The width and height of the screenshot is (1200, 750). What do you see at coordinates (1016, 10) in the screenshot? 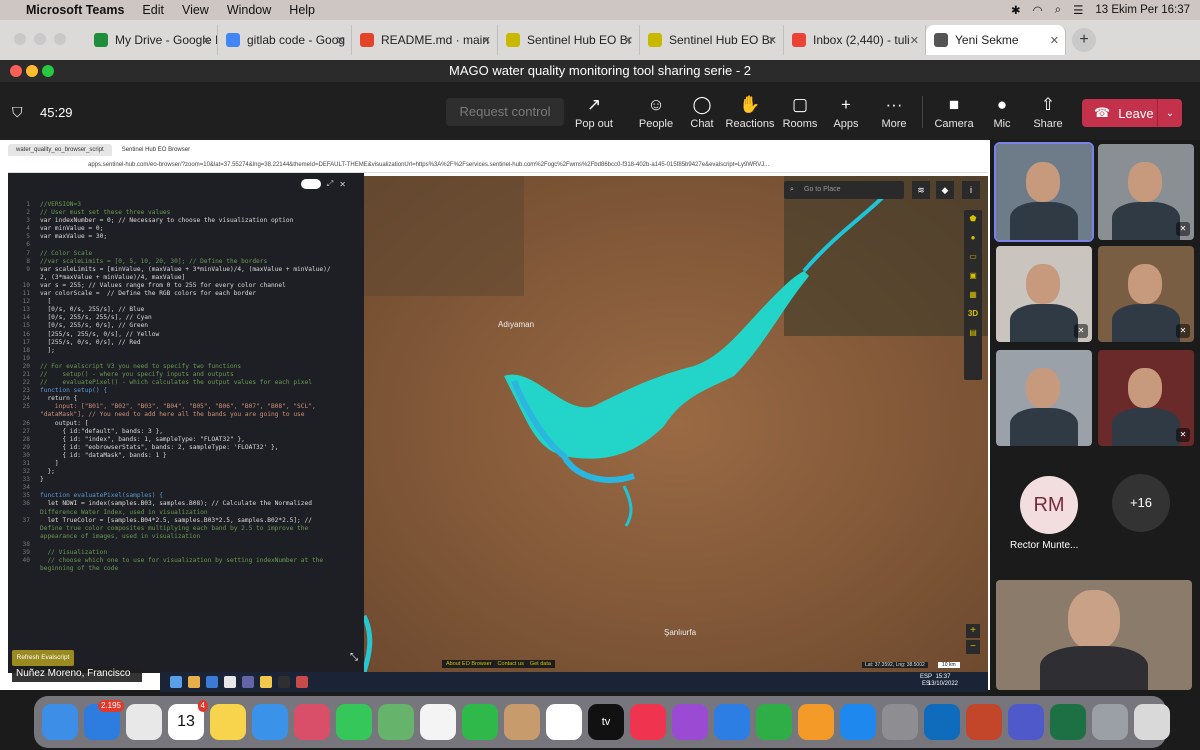
I see `bluetooth-icon: ✱` at bounding box center [1016, 10].